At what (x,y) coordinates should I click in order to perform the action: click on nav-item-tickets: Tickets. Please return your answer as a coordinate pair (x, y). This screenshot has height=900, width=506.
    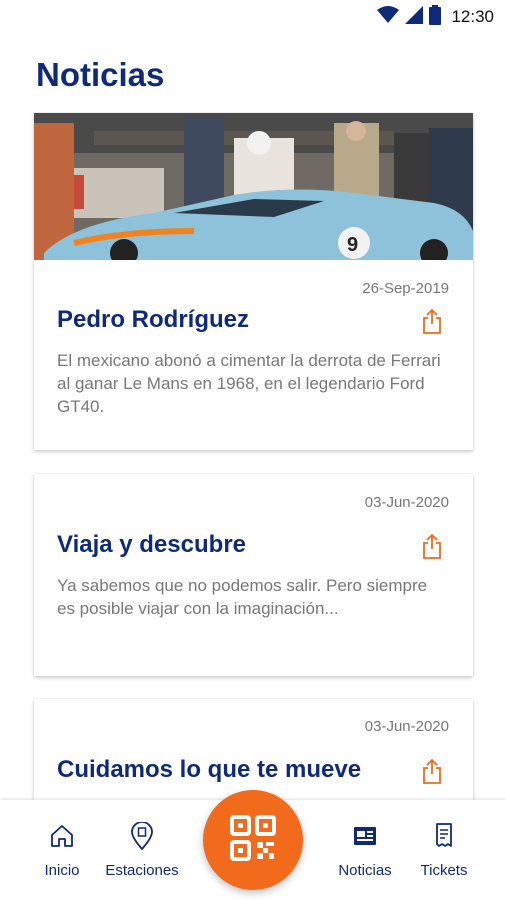
    Looking at the image, I should click on (444, 850).